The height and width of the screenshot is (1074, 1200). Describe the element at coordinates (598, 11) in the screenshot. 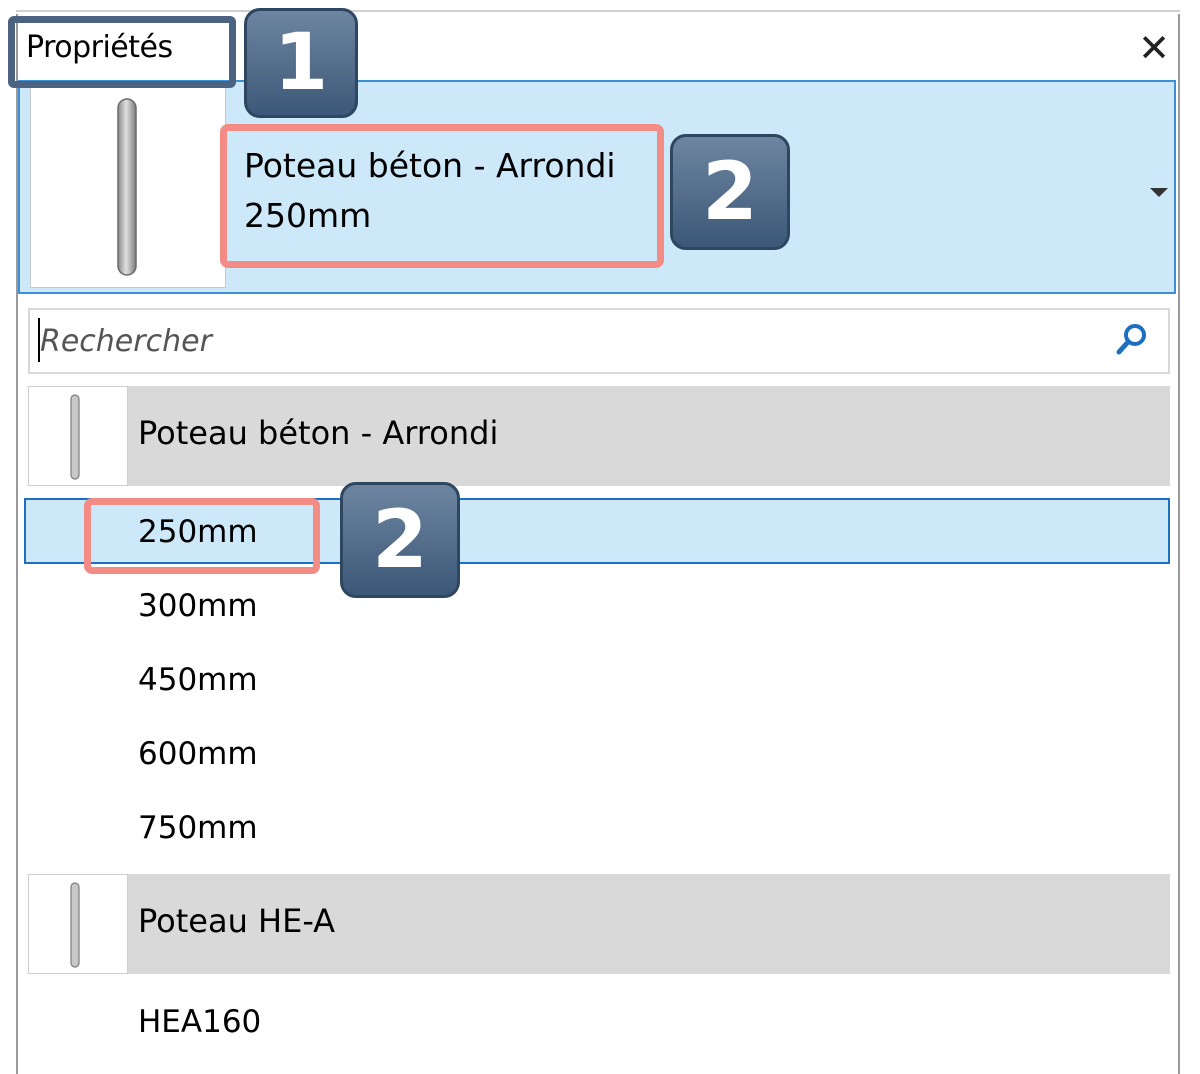

I see `panel-top-border` at that location.